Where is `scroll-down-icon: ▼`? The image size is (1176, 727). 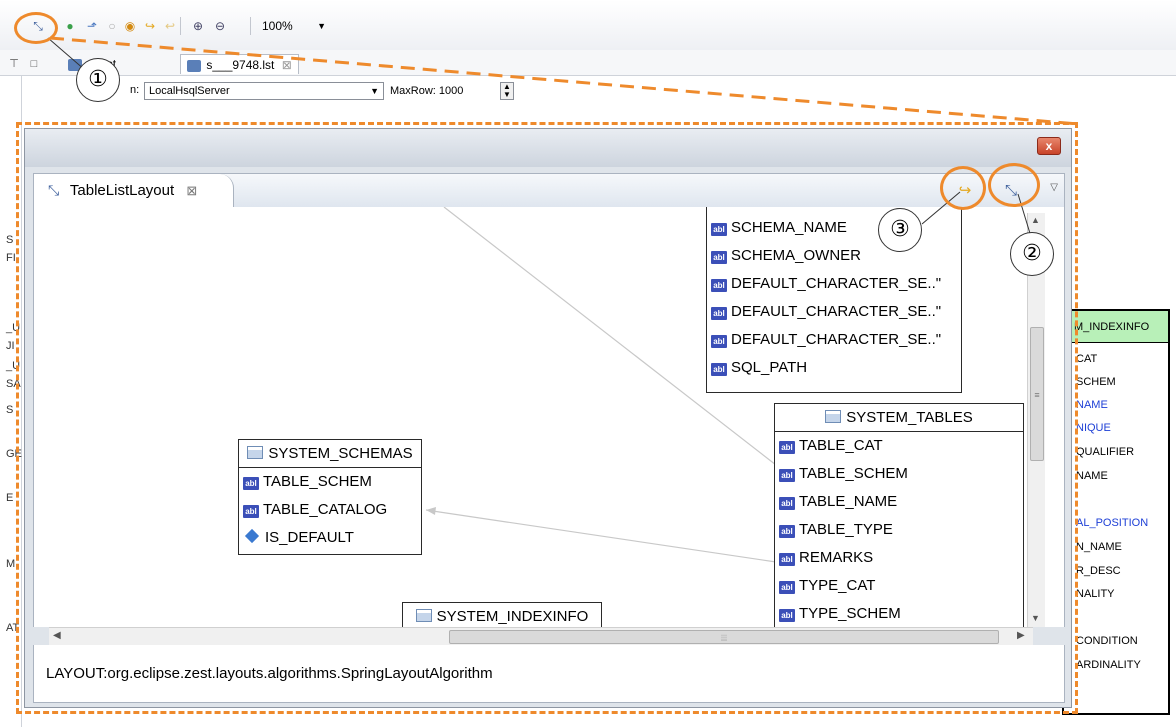 scroll-down-icon: ▼ is located at coordinates (1035, 618).